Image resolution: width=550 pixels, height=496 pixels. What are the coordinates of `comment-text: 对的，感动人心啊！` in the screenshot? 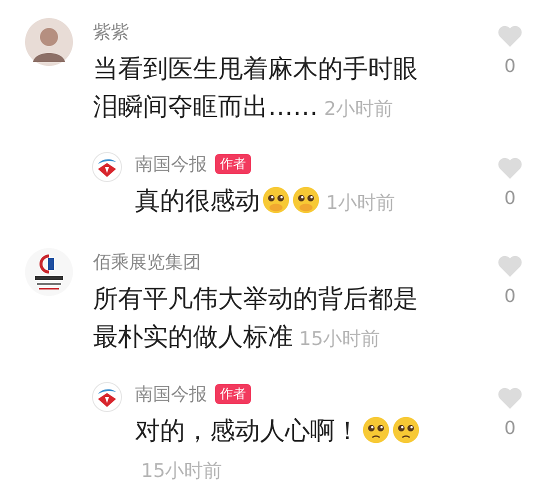 It's located at (247, 430).